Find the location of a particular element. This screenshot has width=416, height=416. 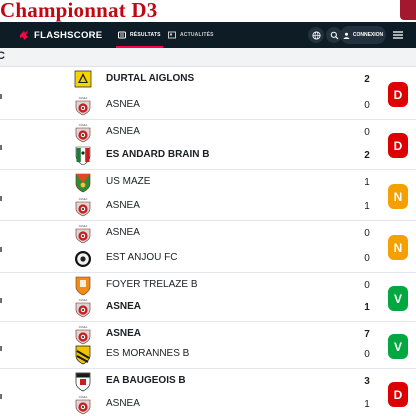

home-team: FOYER TRELAZE B is located at coordinates (136, 286).